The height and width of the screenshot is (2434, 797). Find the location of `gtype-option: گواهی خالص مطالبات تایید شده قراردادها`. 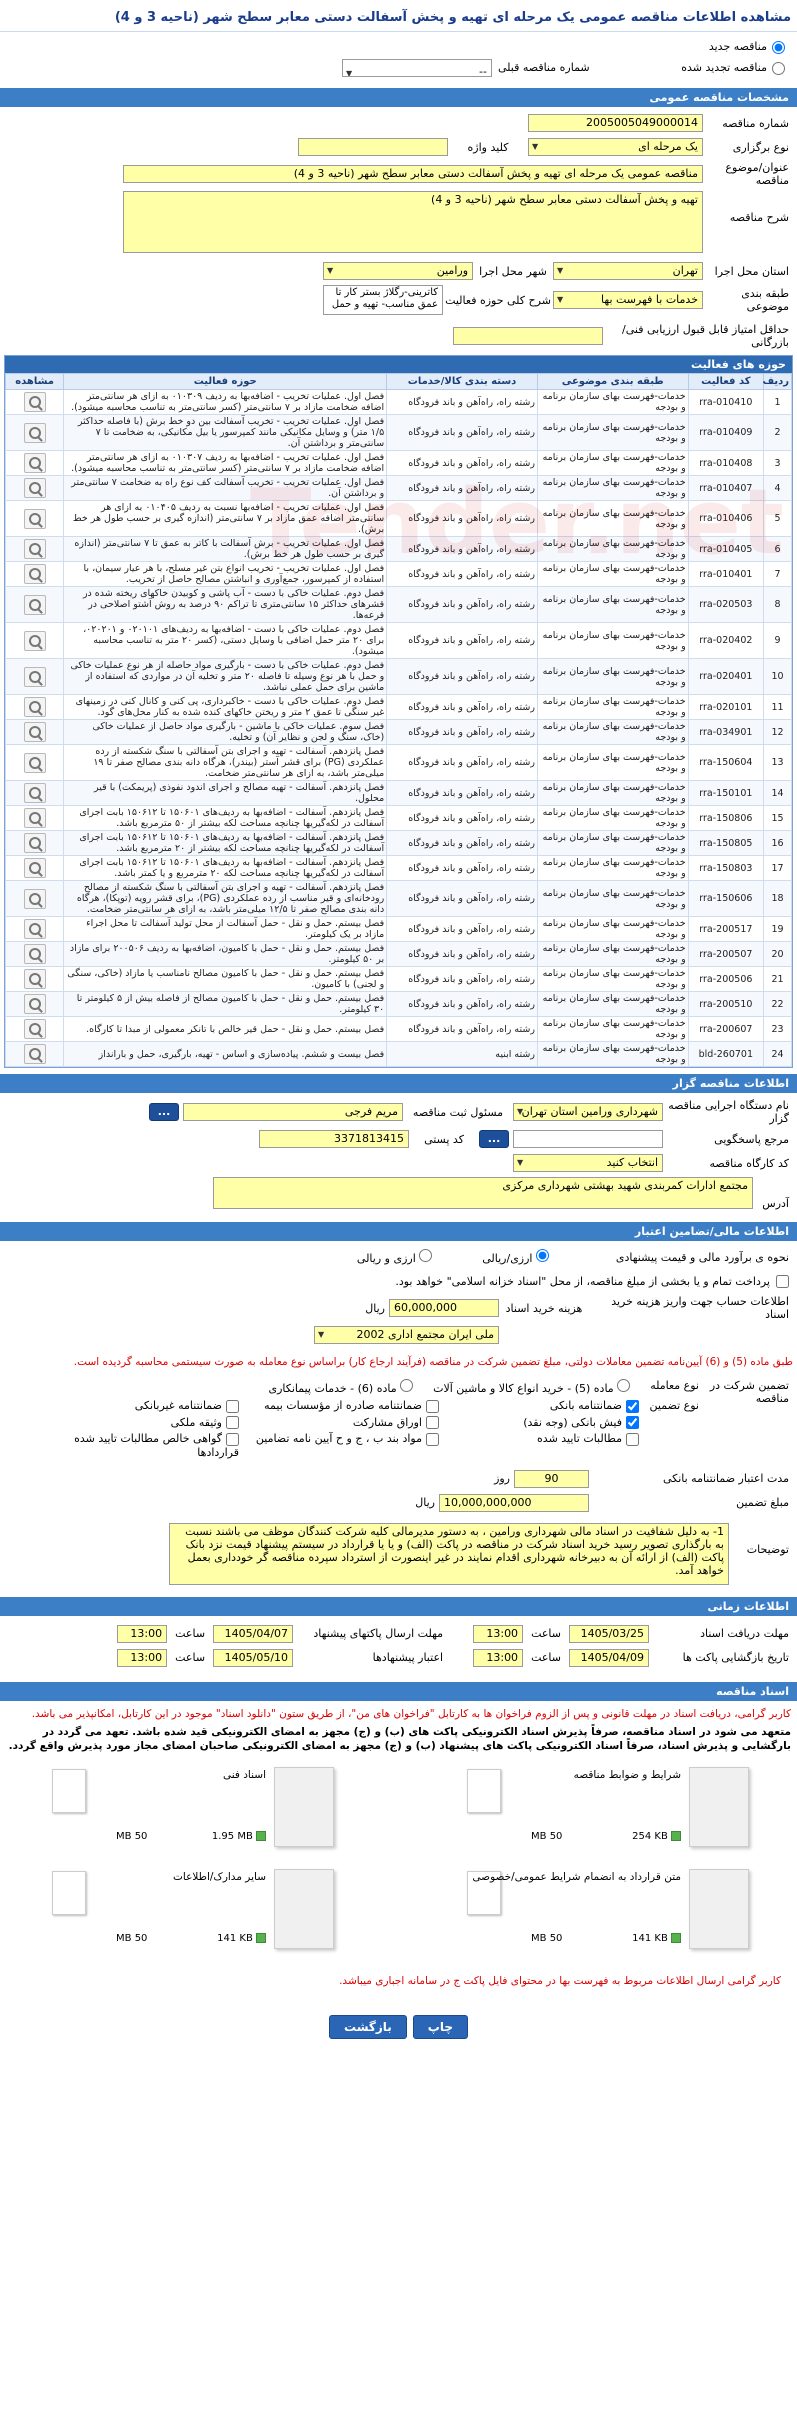

gtype-option: گواهی خالص مطالبات تایید شده قراردادها is located at coordinates (139, 1445).